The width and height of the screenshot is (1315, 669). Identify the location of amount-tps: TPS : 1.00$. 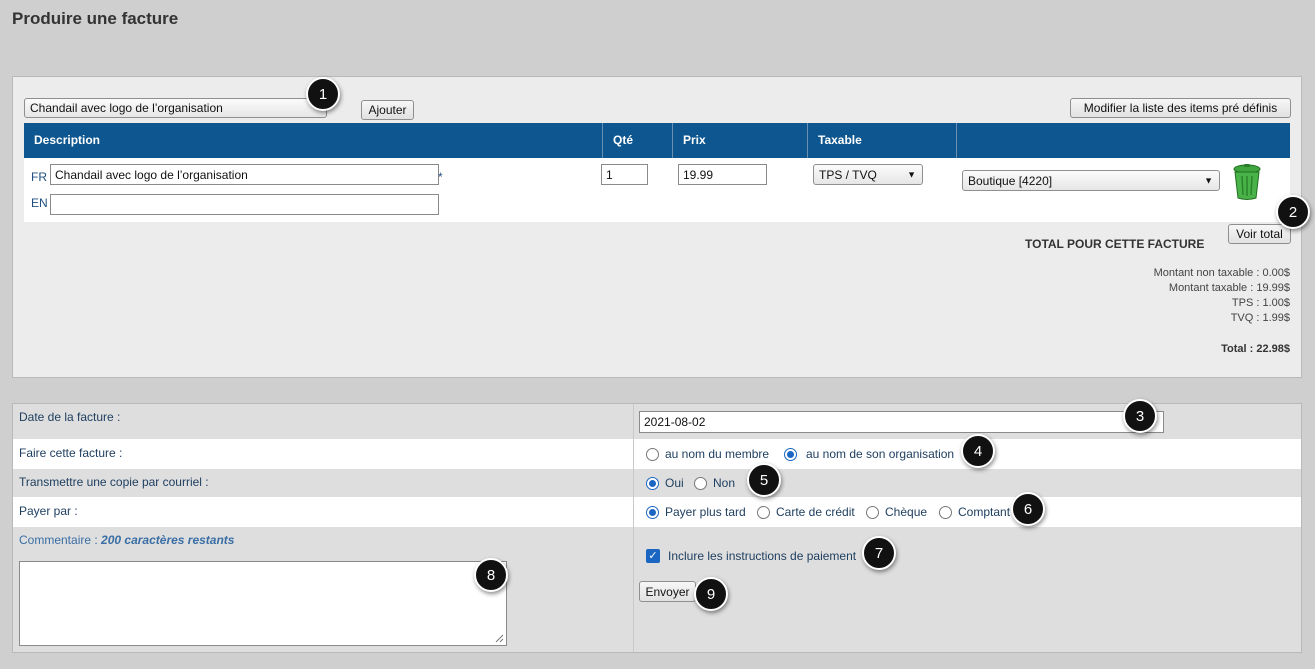
(1260, 303).